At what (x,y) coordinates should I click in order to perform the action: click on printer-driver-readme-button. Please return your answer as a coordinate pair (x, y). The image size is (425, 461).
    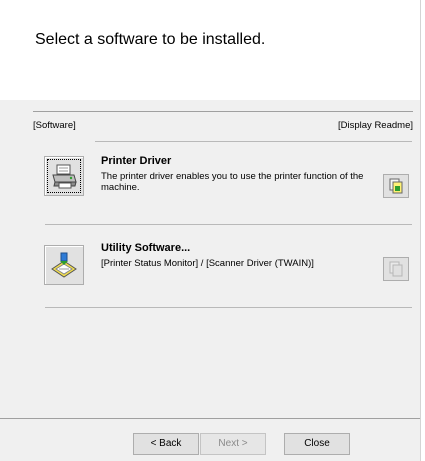
    Looking at the image, I should click on (396, 186).